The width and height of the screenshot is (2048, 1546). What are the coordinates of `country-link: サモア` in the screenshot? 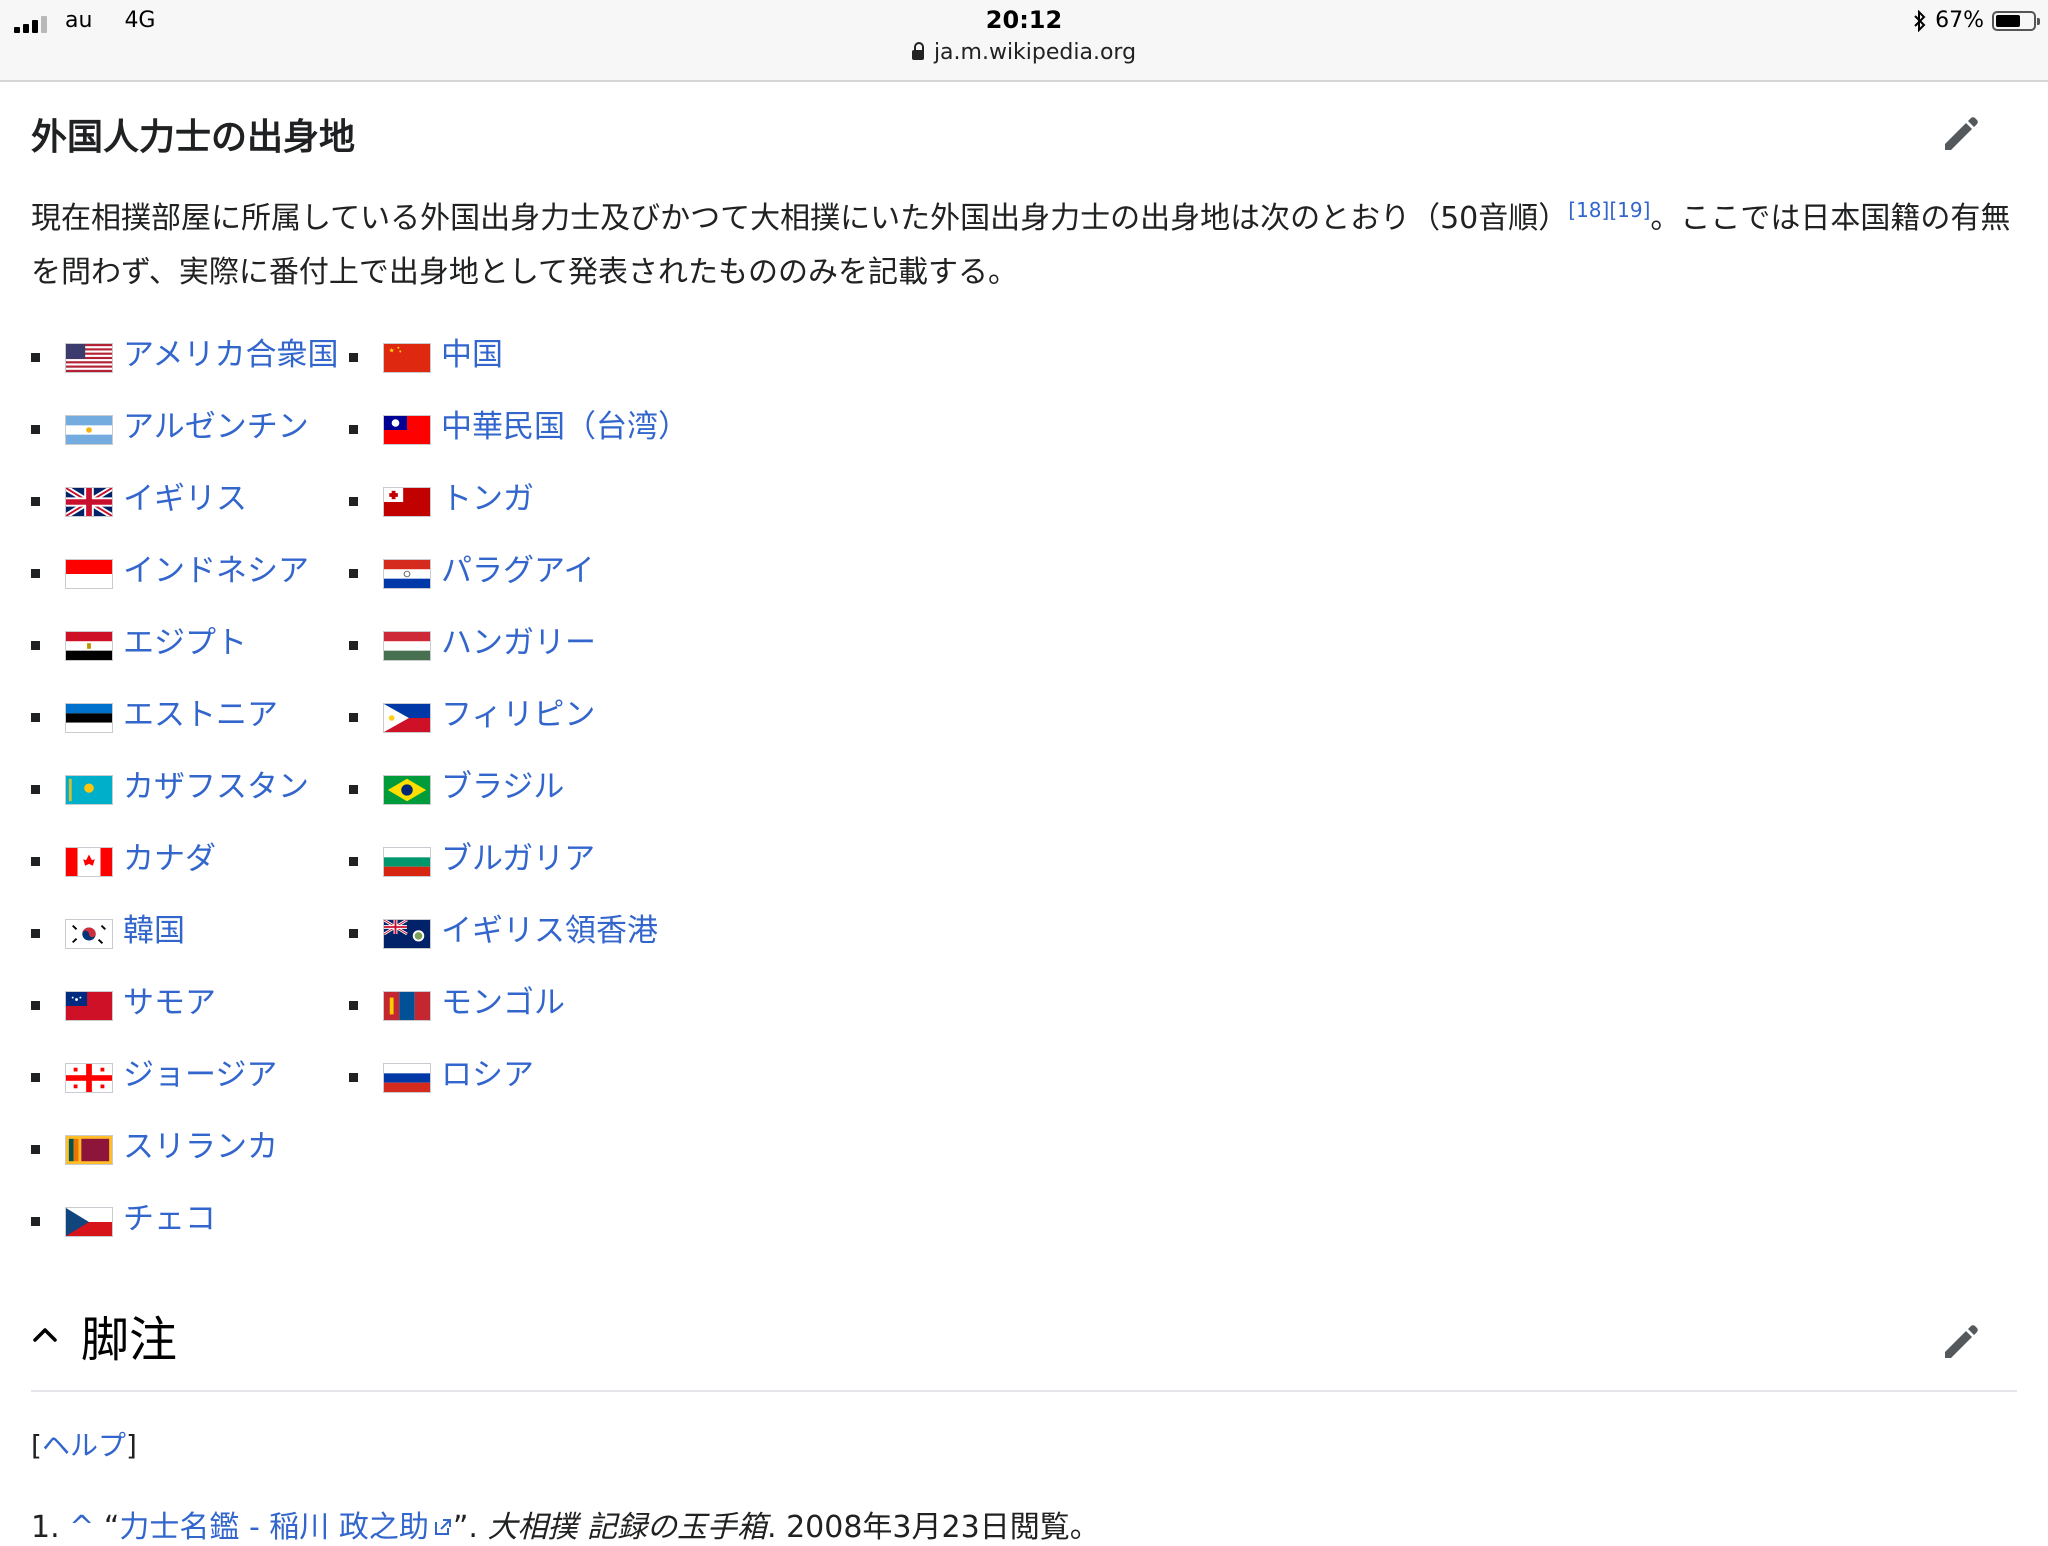 It's located at (169, 1003).